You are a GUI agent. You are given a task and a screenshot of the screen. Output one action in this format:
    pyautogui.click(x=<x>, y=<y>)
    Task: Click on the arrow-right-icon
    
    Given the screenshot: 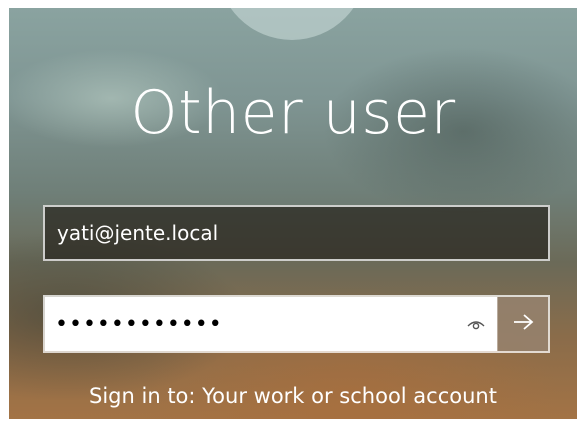 What is the action you would take?
    pyautogui.click(x=523, y=324)
    